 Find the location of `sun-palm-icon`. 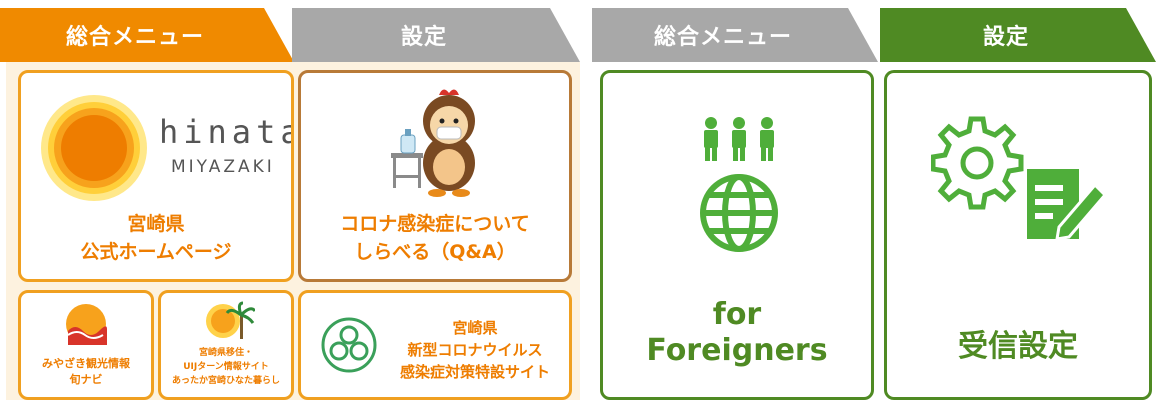

sun-palm-icon is located at coordinates (230, 320).